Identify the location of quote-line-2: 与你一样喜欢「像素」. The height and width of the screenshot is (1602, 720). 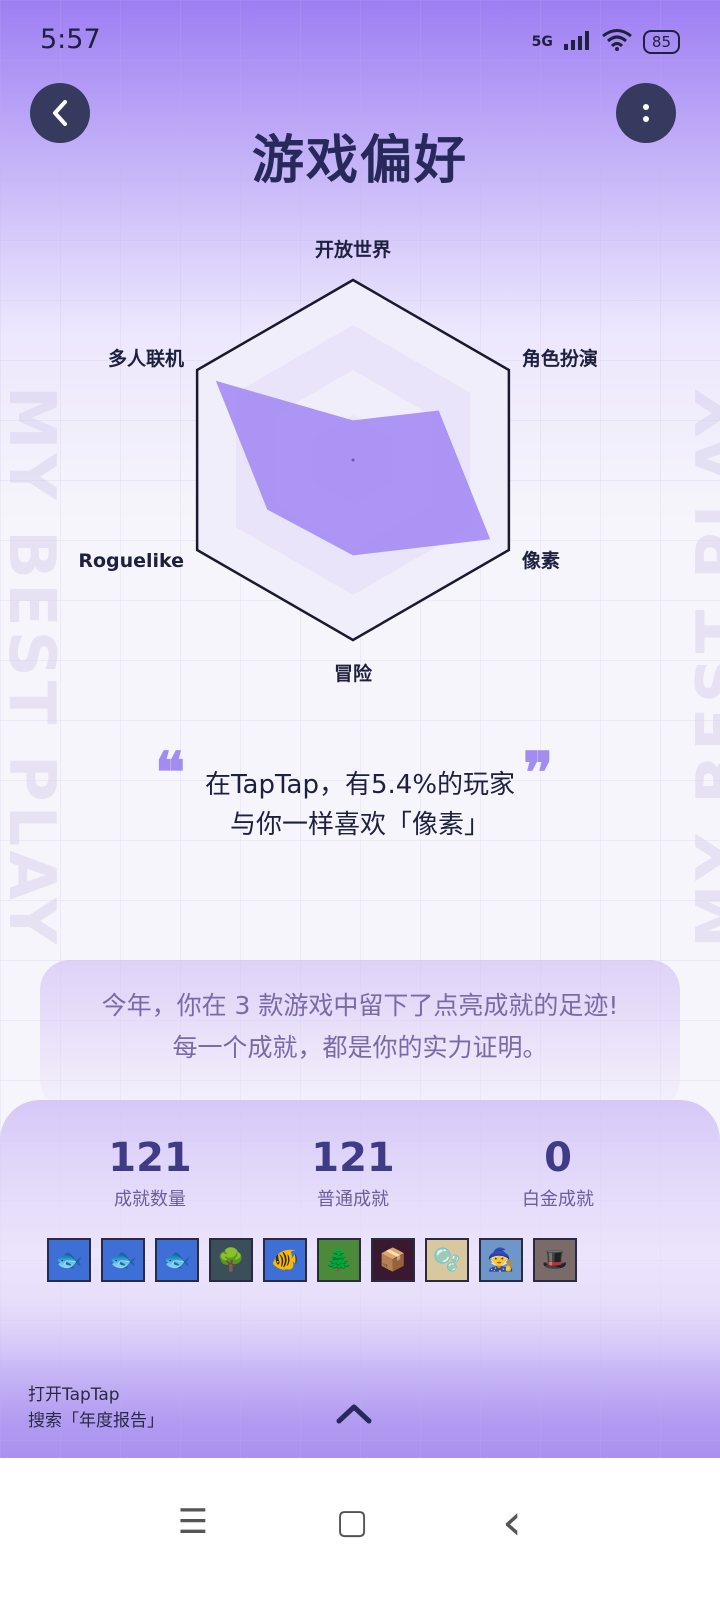
(359, 825).